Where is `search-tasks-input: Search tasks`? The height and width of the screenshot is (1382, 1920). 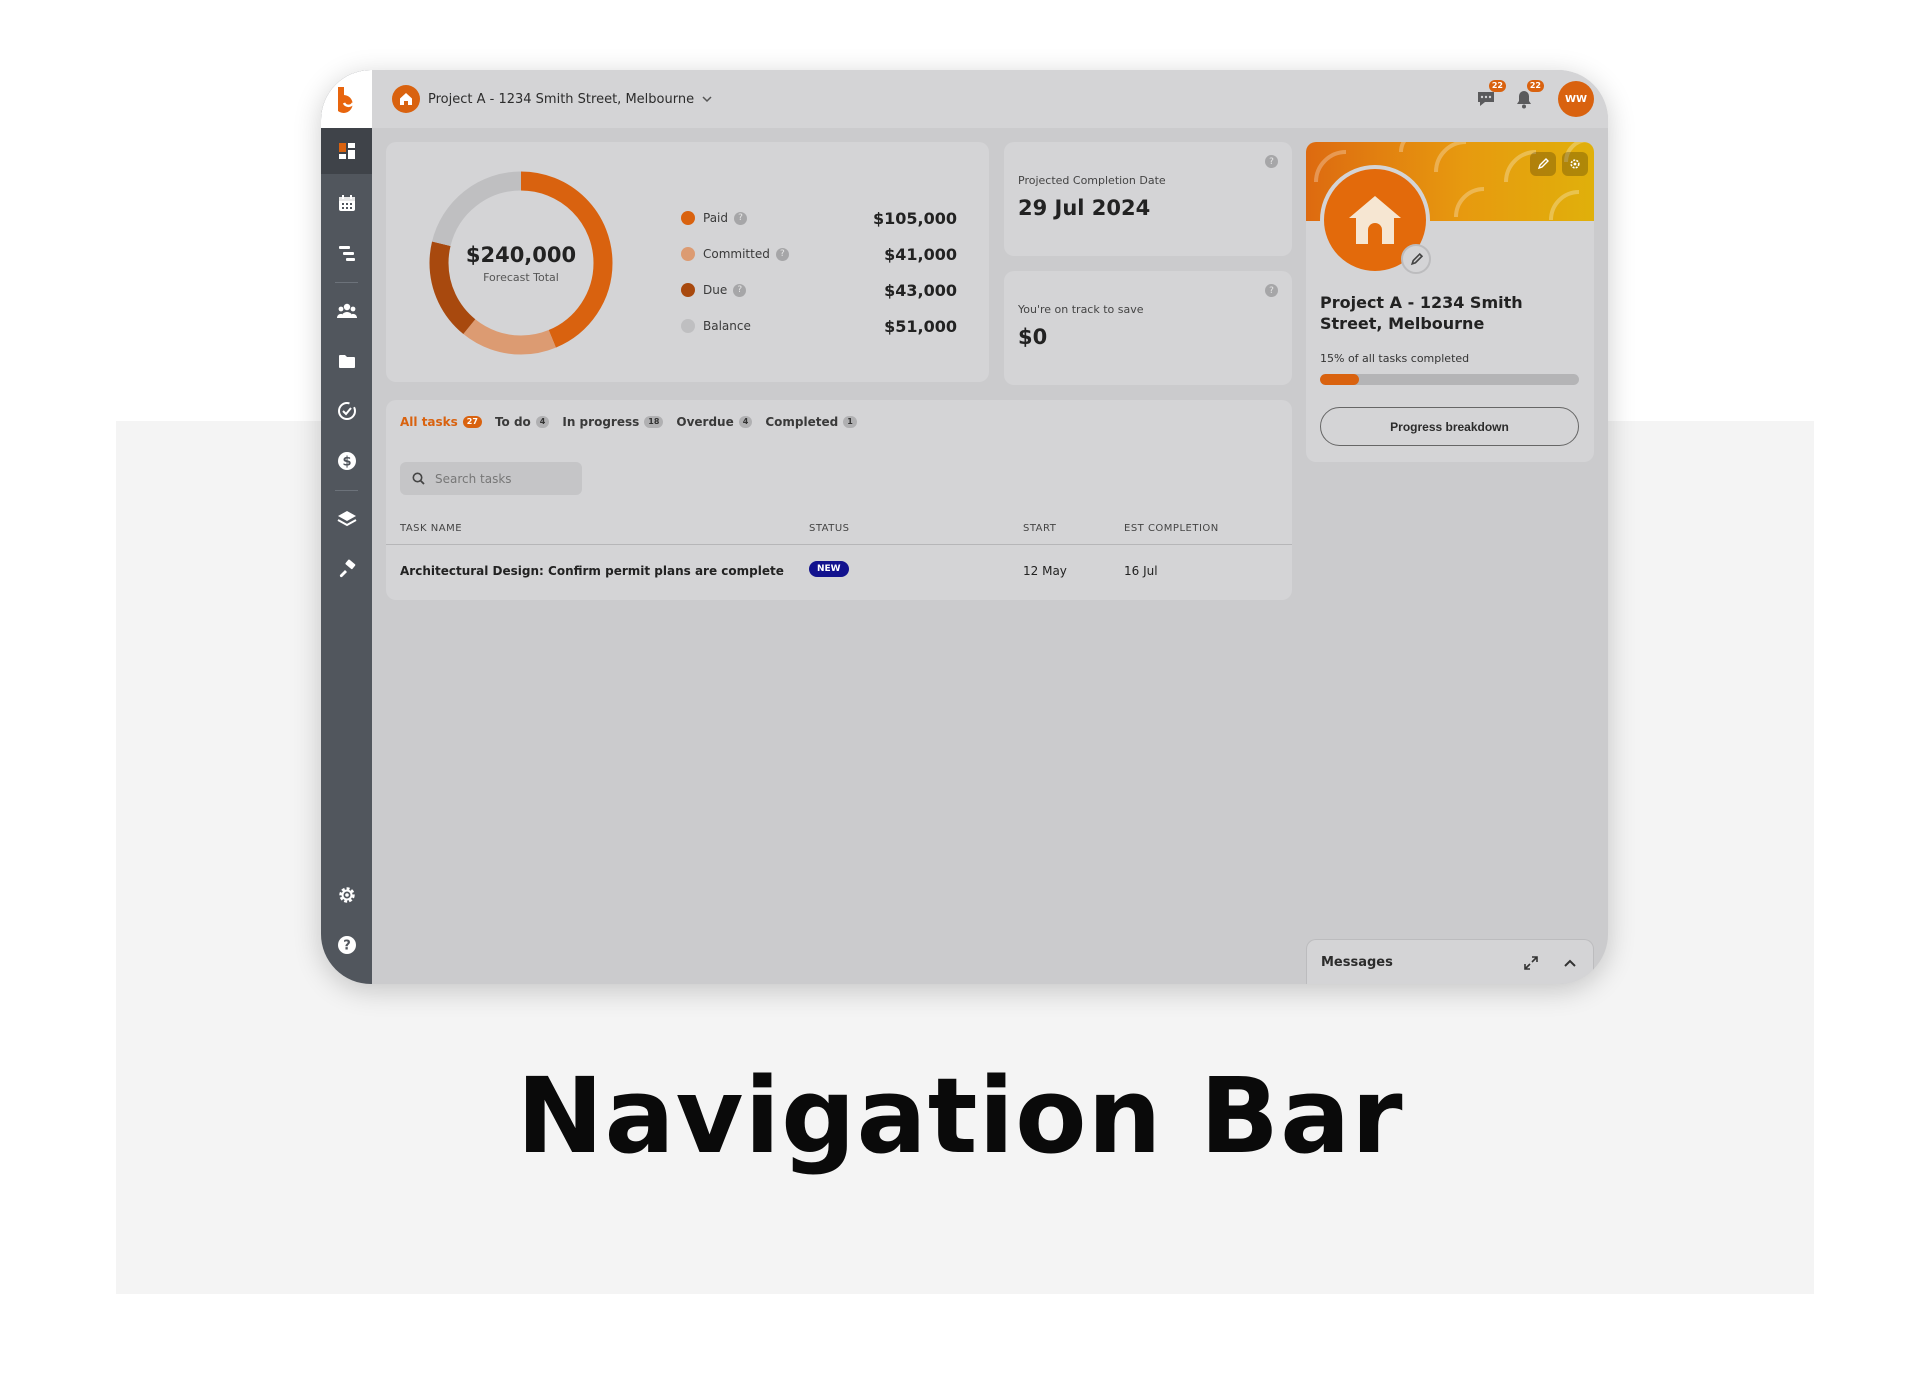 search-tasks-input: Search tasks is located at coordinates (491, 478).